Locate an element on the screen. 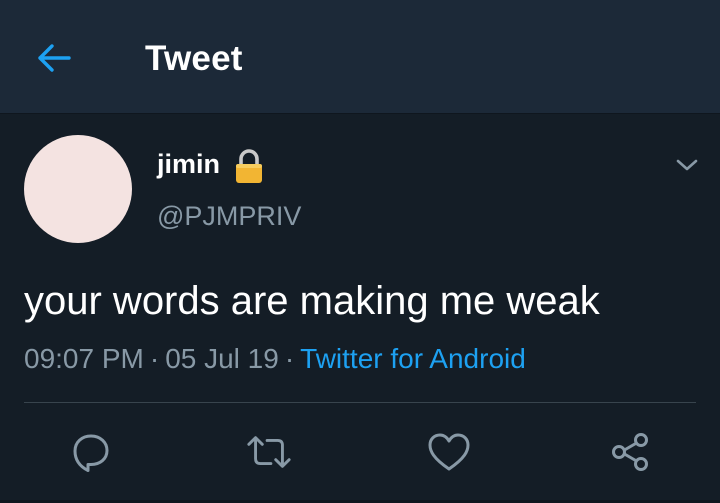 The width and height of the screenshot is (720, 503). page-title: Tweet is located at coordinates (194, 58).